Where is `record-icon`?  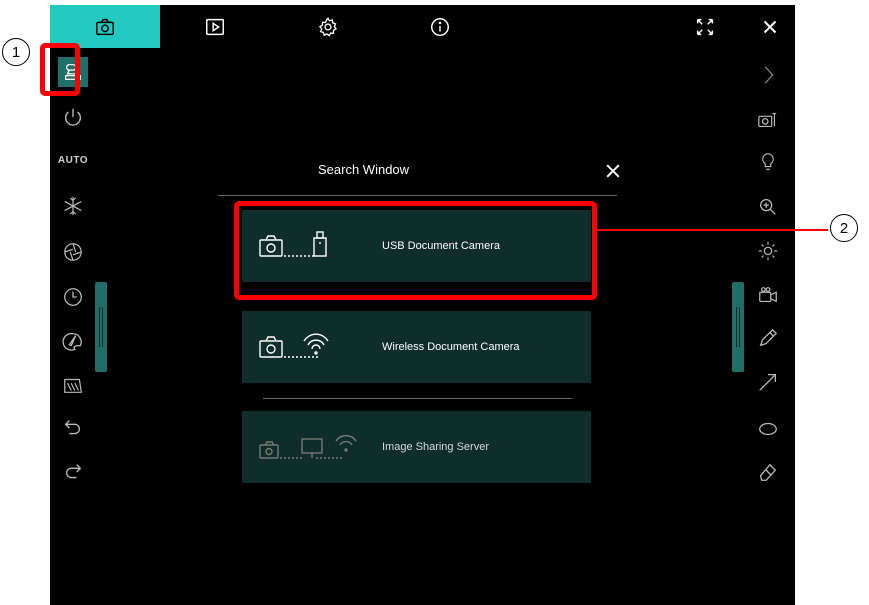 record-icon is located at coordinates (768, 295).